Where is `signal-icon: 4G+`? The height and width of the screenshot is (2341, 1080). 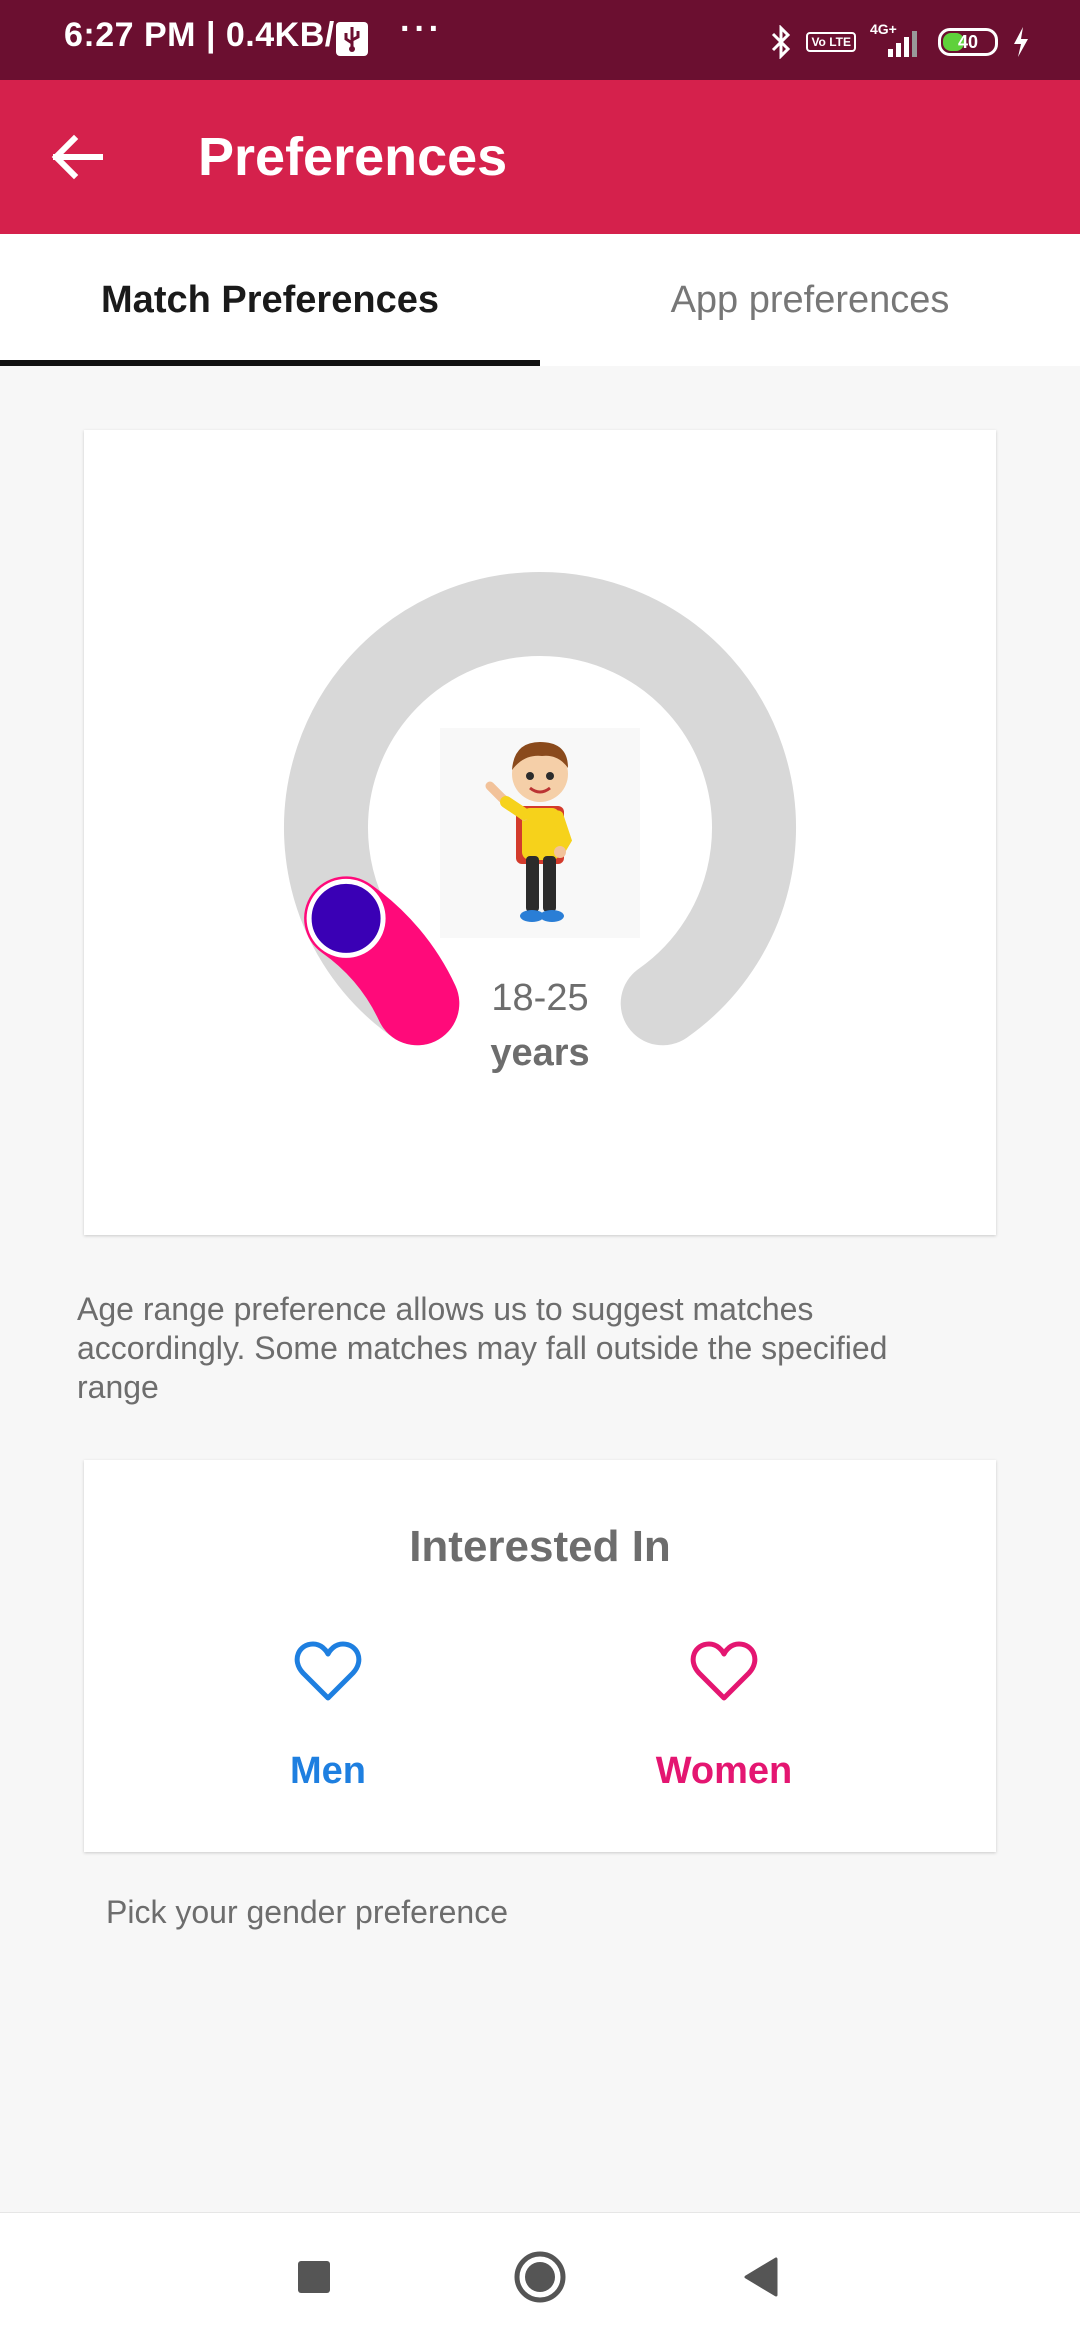 signal-icon: 4G+ is located at coordinates (897, 40).